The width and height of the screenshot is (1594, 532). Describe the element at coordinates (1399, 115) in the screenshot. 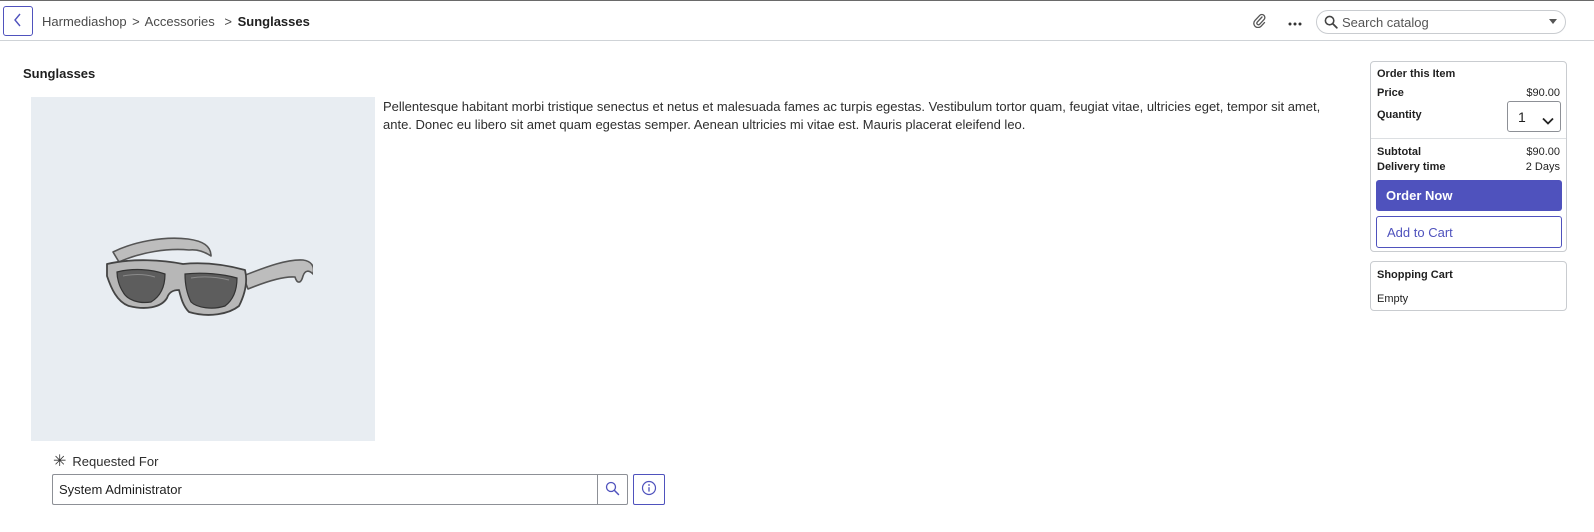

I see `quantity-label: Quantity` at that location.